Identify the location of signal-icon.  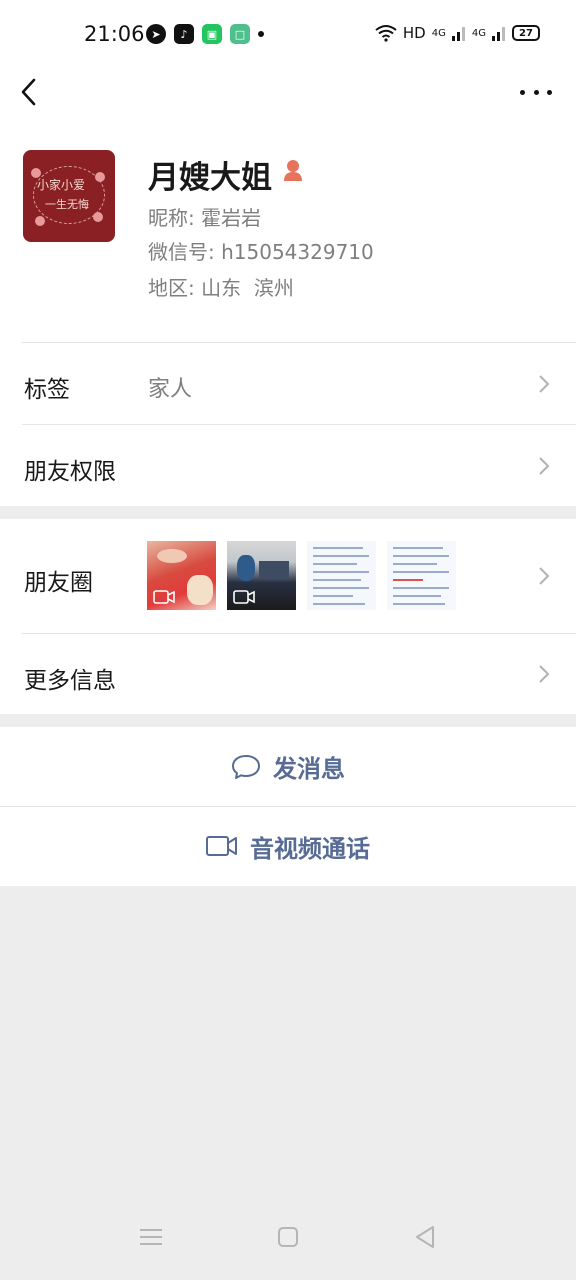
(458, 34).